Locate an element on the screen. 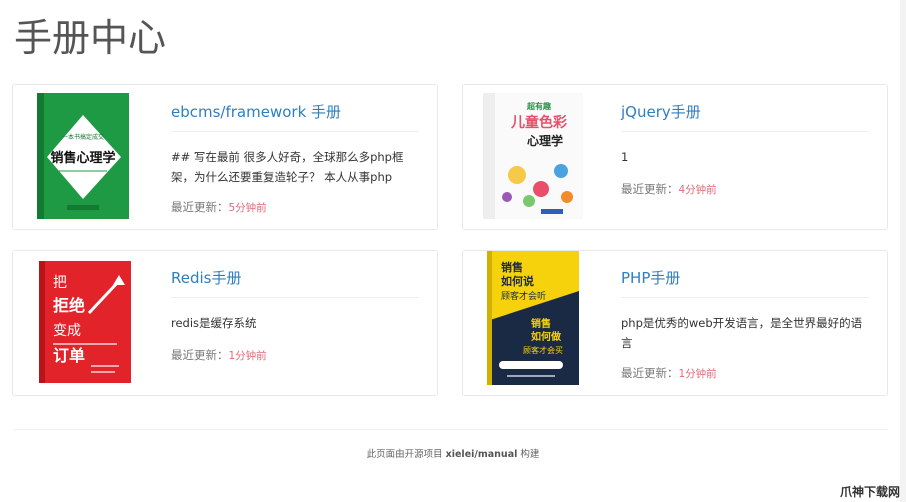 The width and height of the screenshot is (906, 502). updated-time: 4分钟前 is located at coordinates (697, 190).